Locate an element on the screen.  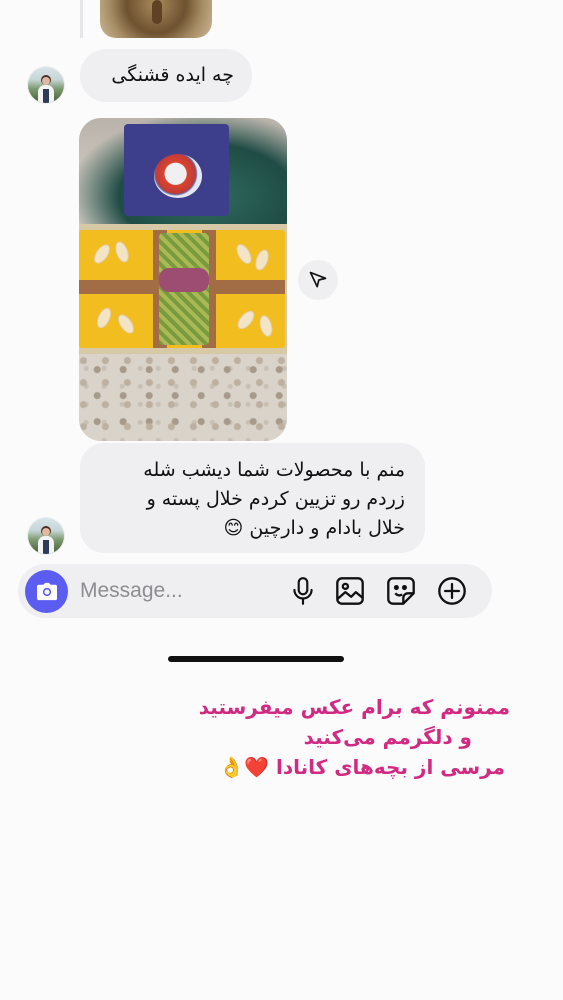
microphone-button is located at coordinates (303, 591).